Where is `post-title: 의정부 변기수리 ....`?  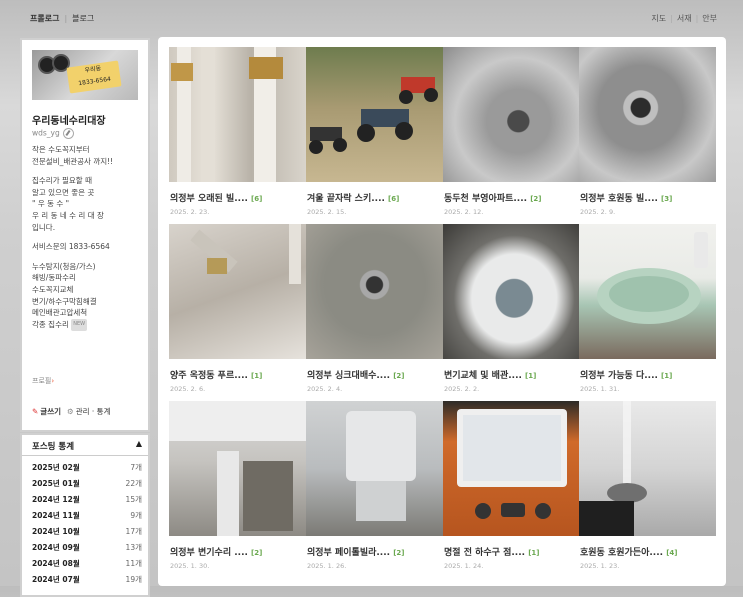
post-title: 의정부 변기수리 .... is located at coordinates (209, 553).